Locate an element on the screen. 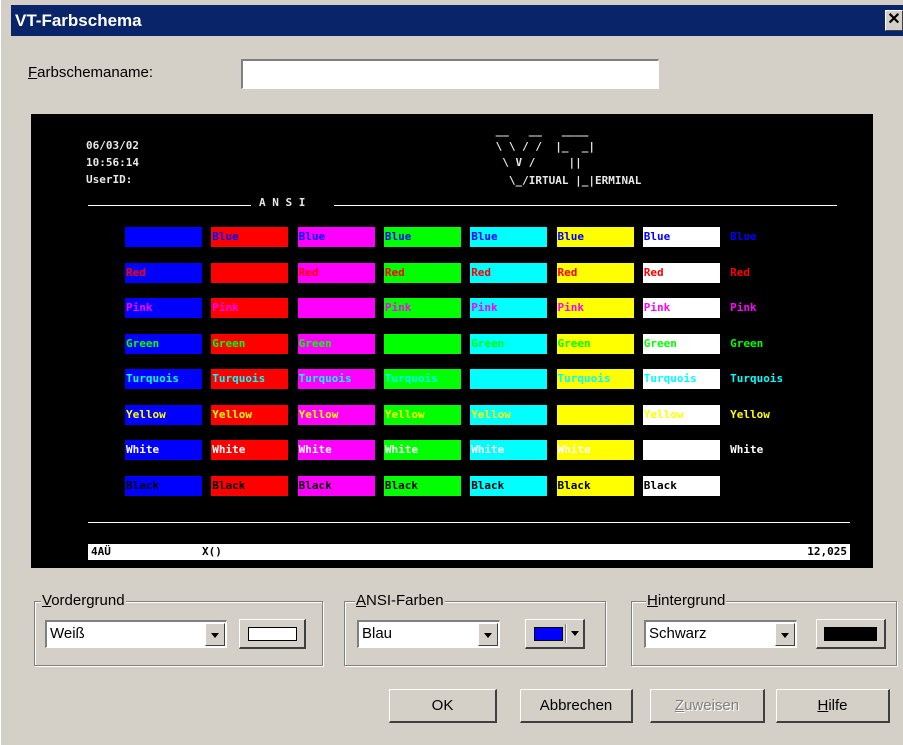  ansi-color-swatch is located at coordinates (548, 634).